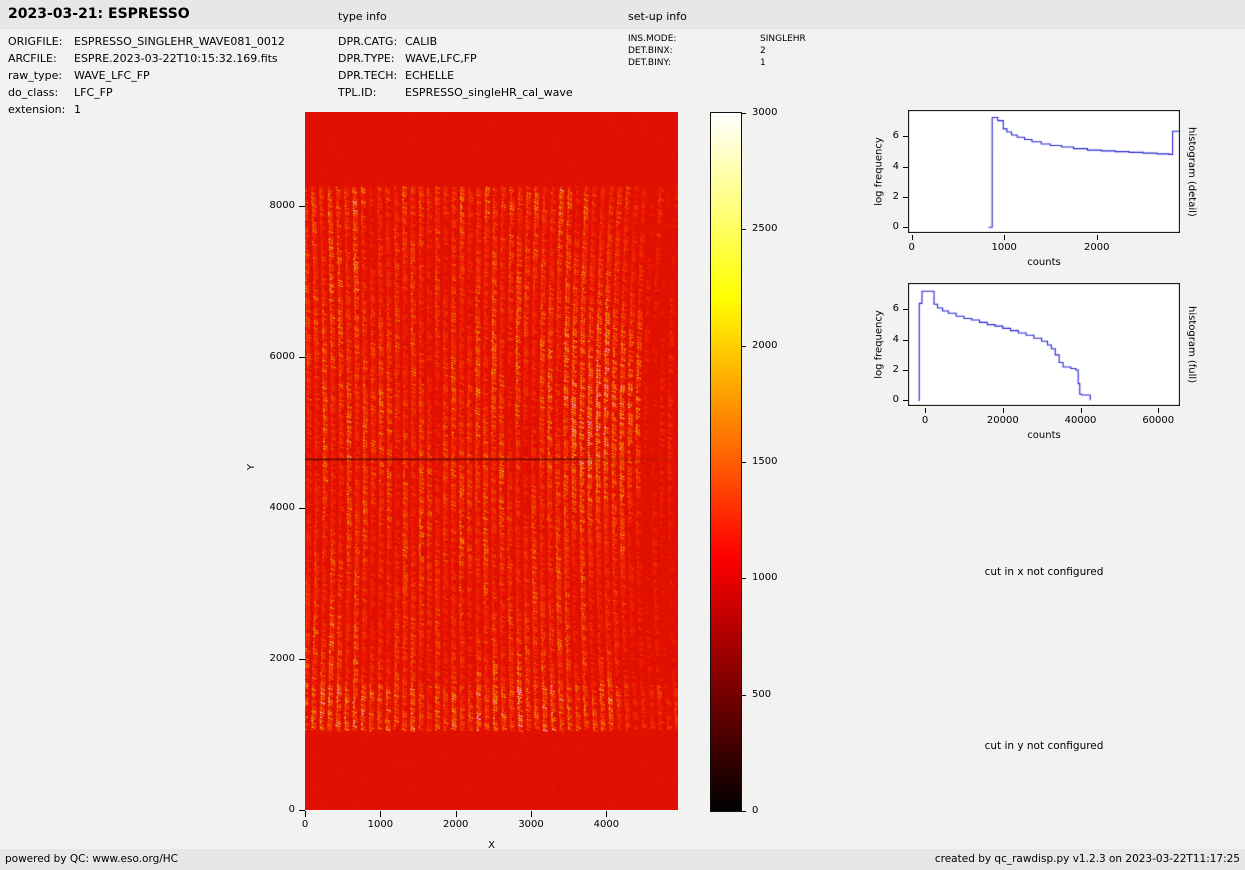 The width and height of the screenshot is (1245, 870). I want to click on hist-detail-canvas, so click(1044, 171).